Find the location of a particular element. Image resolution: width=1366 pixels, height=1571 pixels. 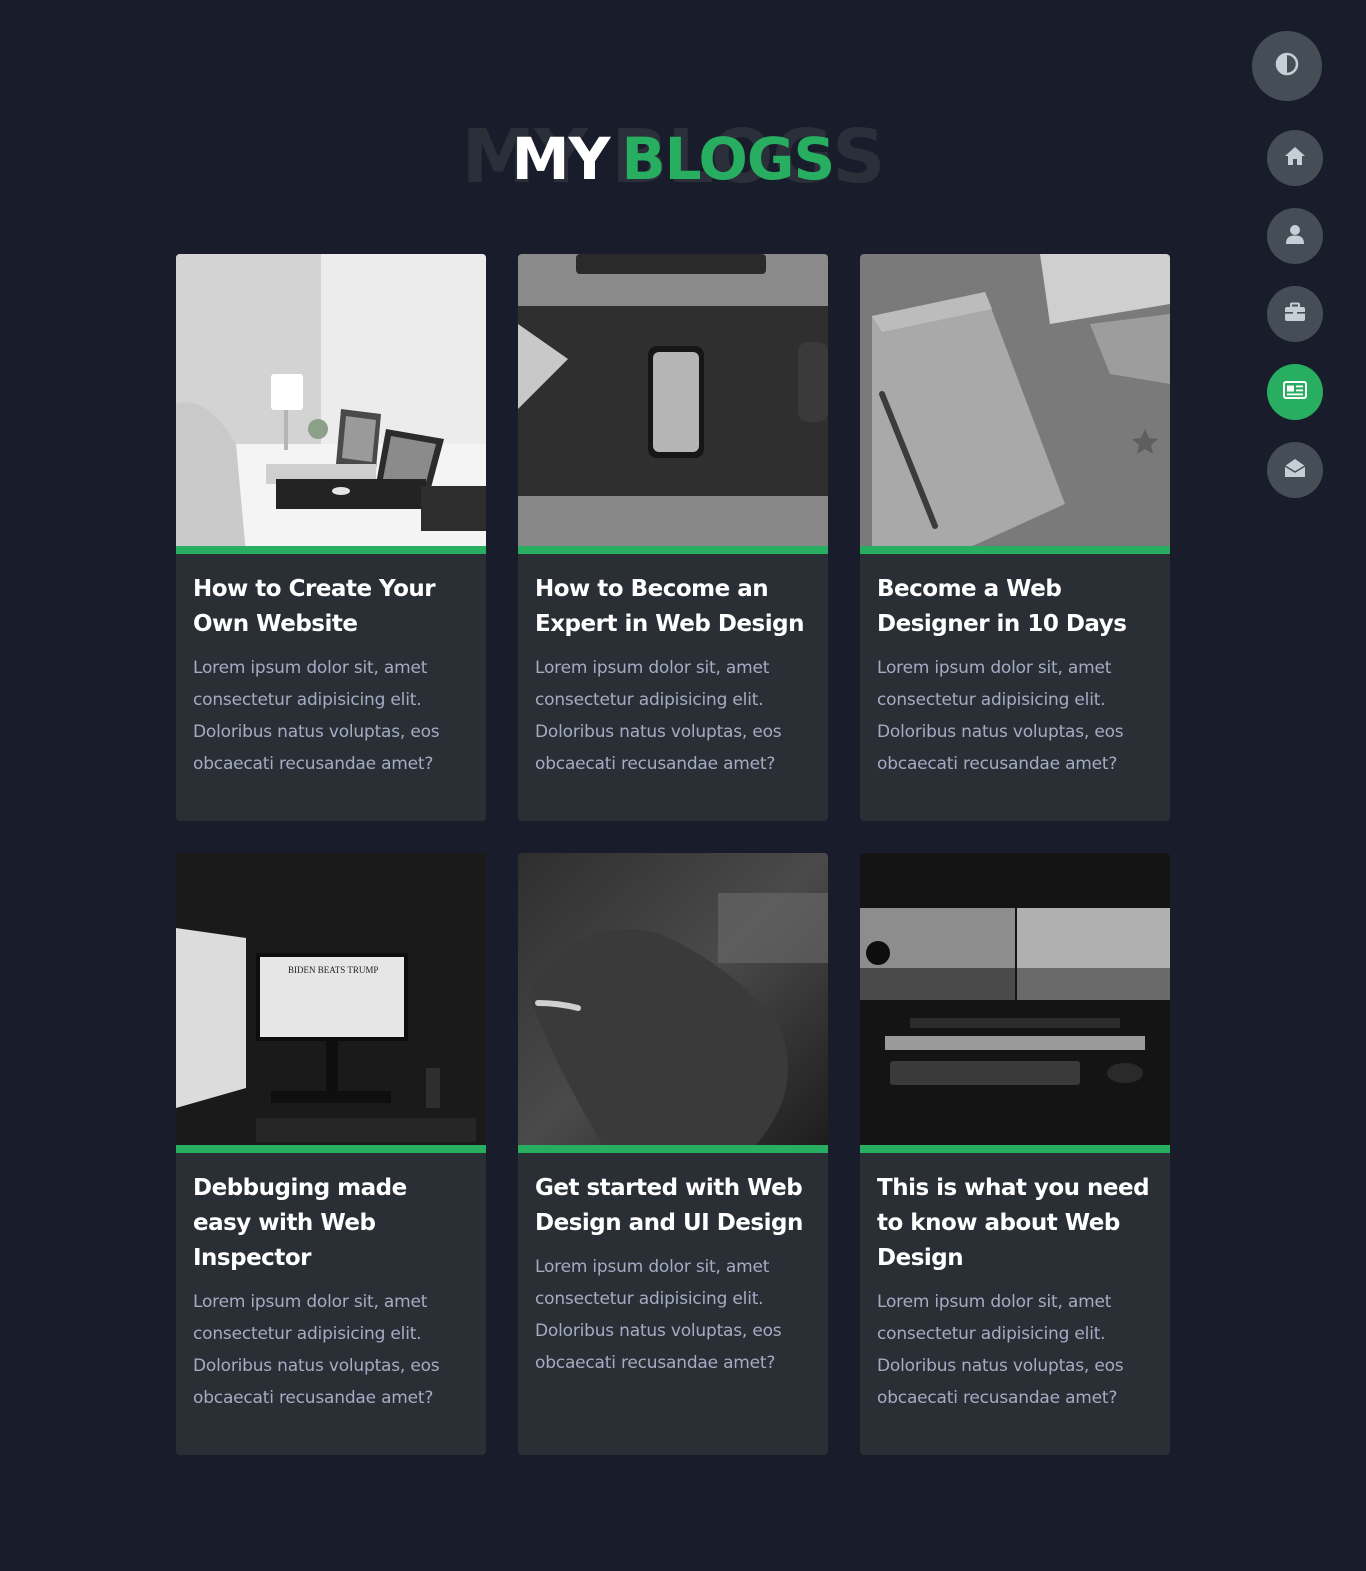

newspaper-icon is located at coordinates (1295, 392).